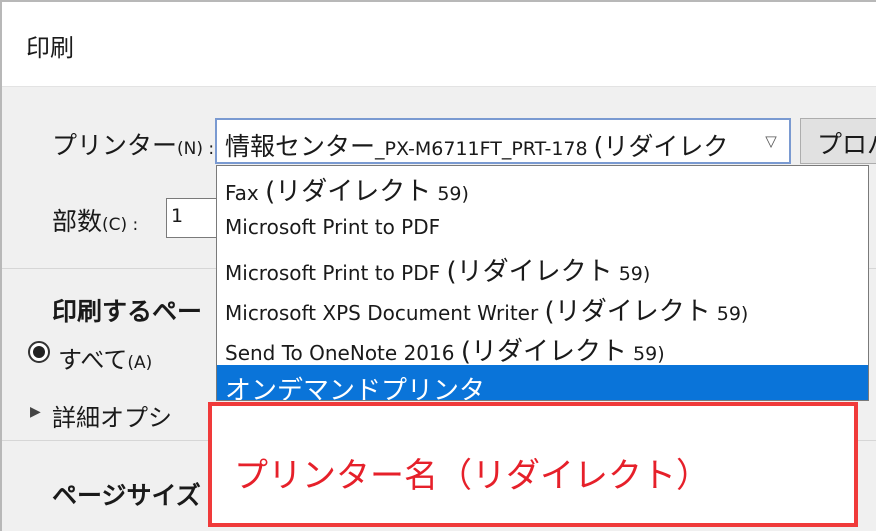  I want to click on radio-all-pages, so click(39, 352).